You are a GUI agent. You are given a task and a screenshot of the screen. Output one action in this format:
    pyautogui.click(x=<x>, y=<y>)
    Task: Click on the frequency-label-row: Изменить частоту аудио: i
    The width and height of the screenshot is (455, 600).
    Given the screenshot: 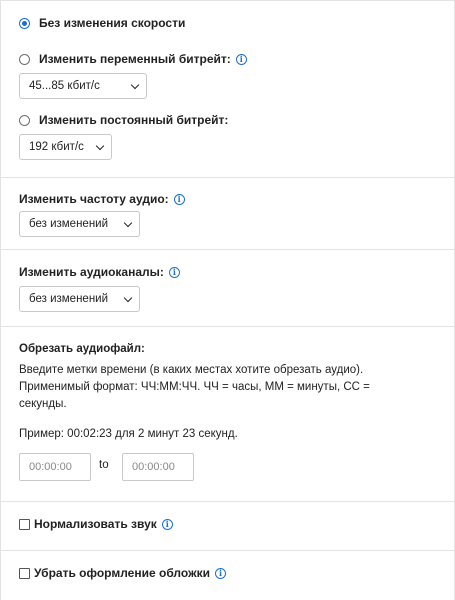 What is the action you would take?
    pyautogui.click(x=102, y=199)
    